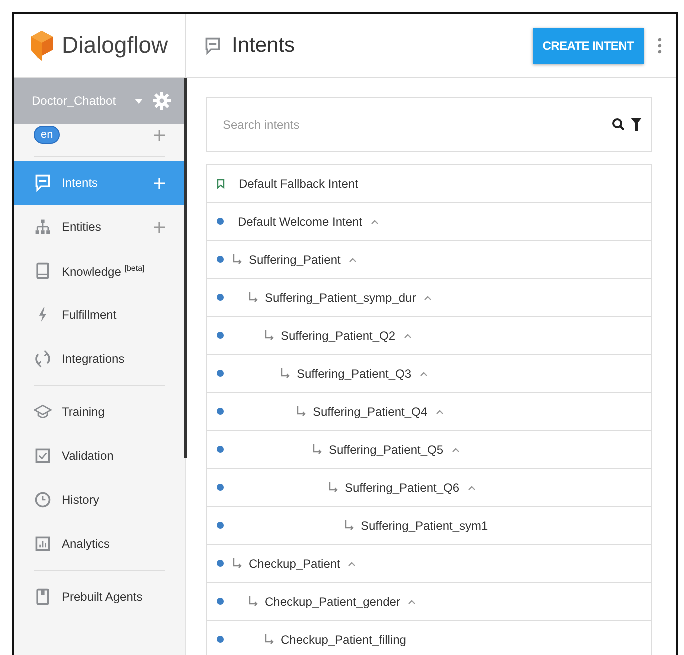 The image size is (684, 655). Describe the element at coordinates (185, 268) in the screenshot. I see `scrollbar` at that location.